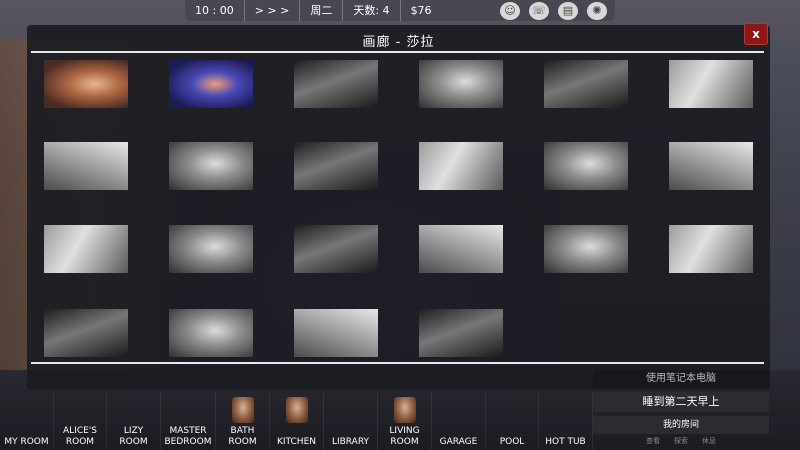 This screenshot has width=800, height=450. What do you see at coordinates (188, 421) in the screenshot?
I see `nav-room-master-bedroom: MASTER BEDROOM` at bounding box center [188, 421].